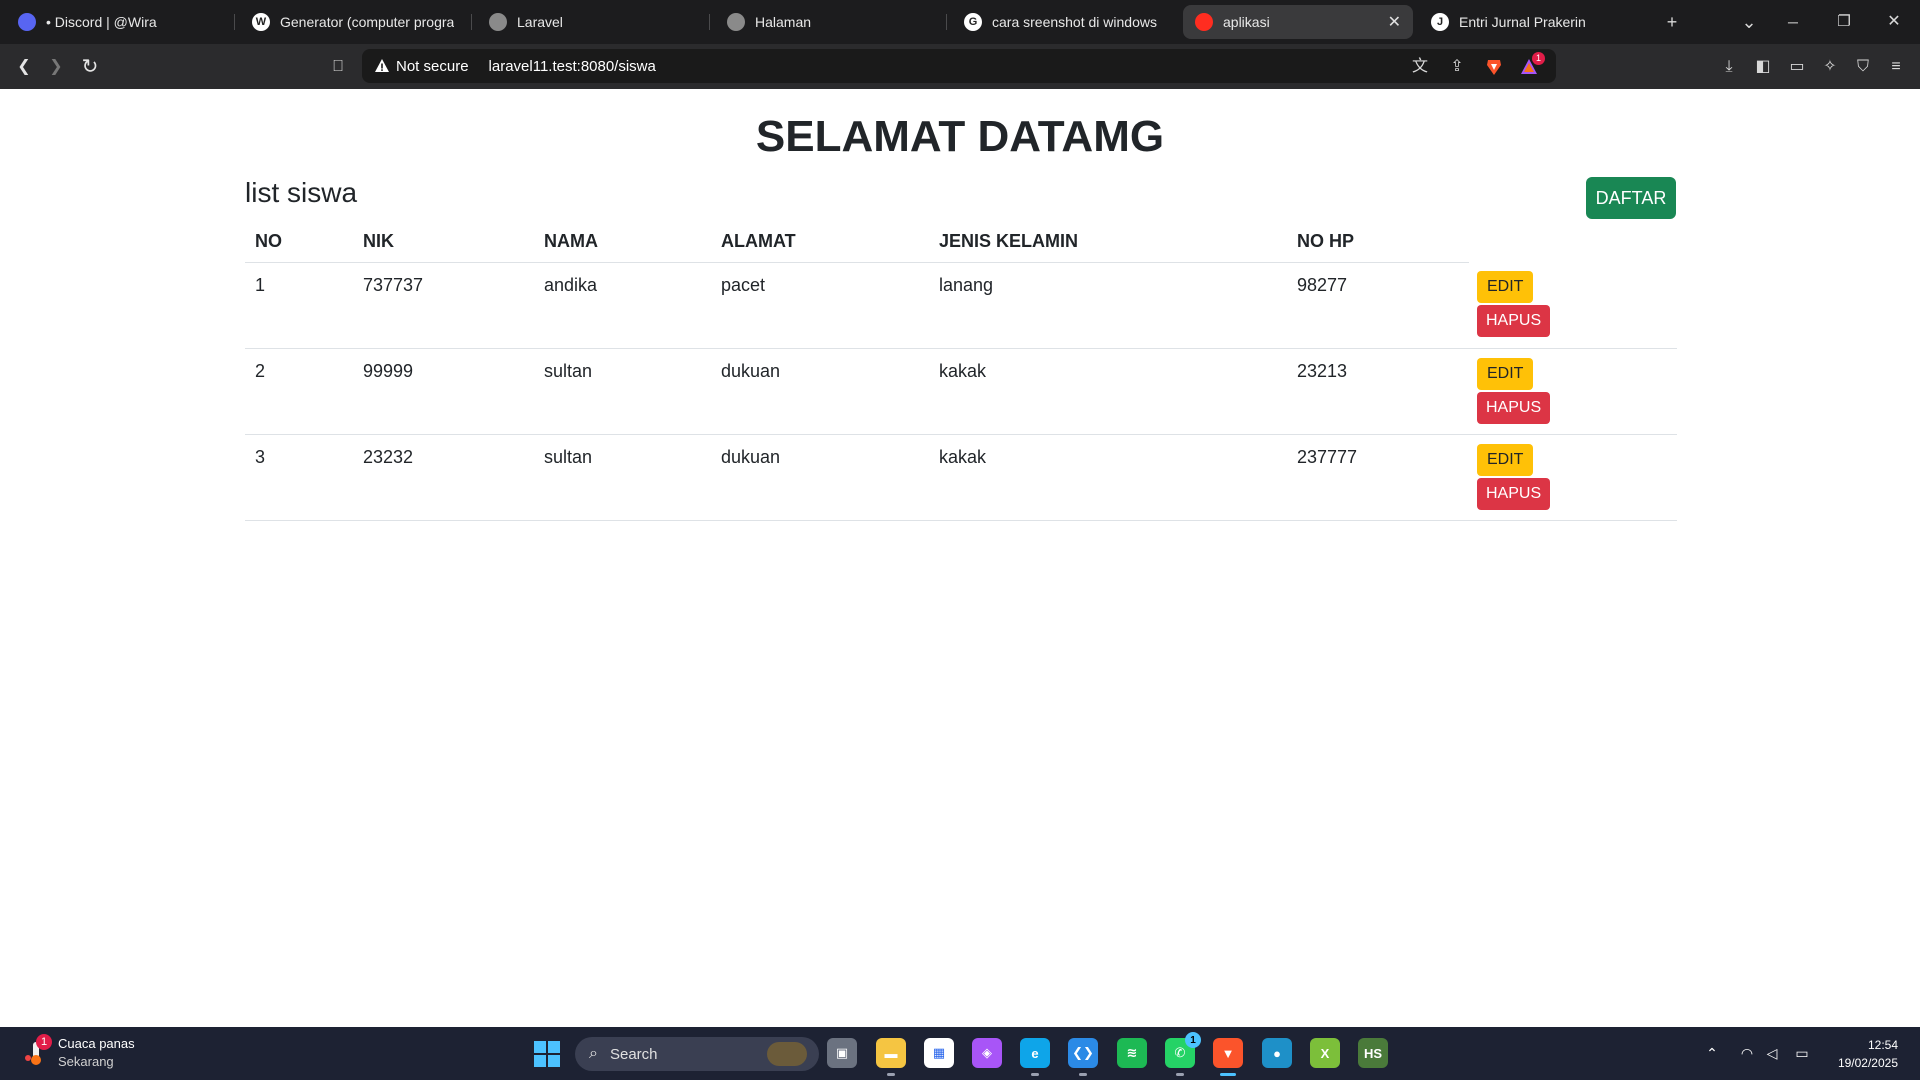  I want to click on taskbar-clock: 12:54 19/02/2025, so click(1868, 1054).